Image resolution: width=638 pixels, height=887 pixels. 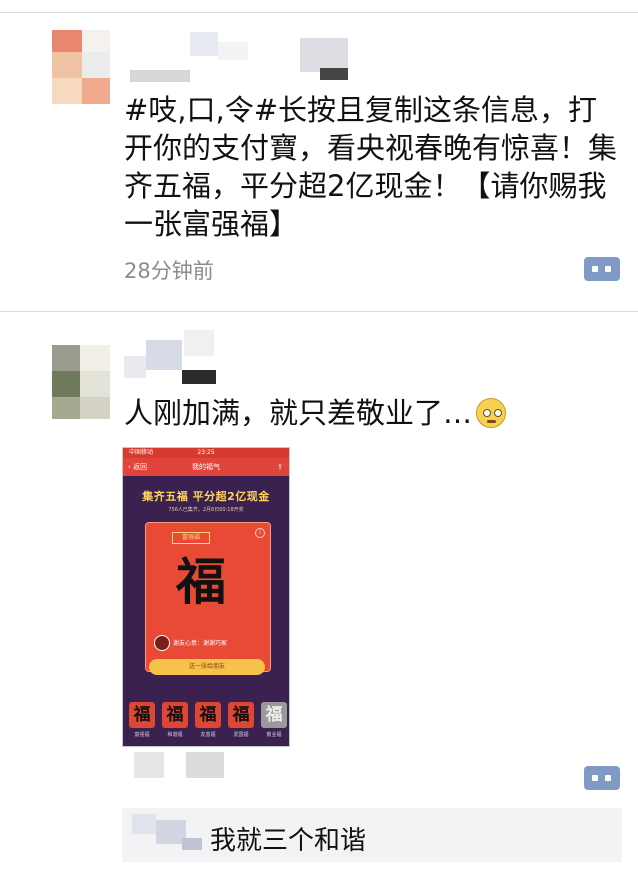 I want to click on fu-tile-youshan: 福 友善福, so click(x=208, y=720).